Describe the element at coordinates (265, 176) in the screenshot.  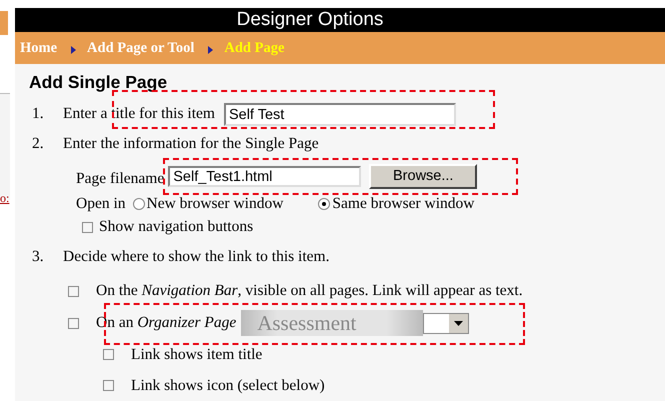
I see `filename-field: Self_Test1.html` at that location.